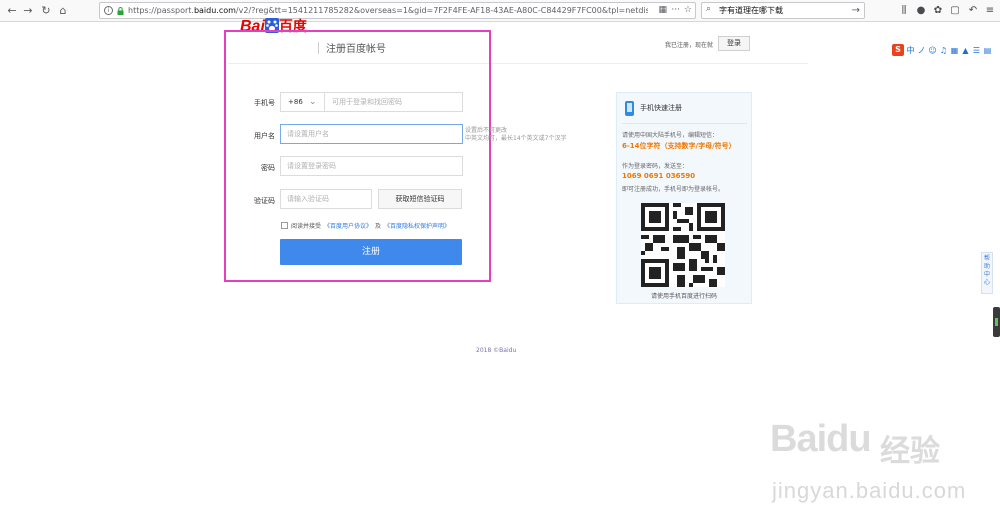 This screenshot has height=525, width=1000. I want to click on ime-moon-icon: ノ, so click(921, 50).